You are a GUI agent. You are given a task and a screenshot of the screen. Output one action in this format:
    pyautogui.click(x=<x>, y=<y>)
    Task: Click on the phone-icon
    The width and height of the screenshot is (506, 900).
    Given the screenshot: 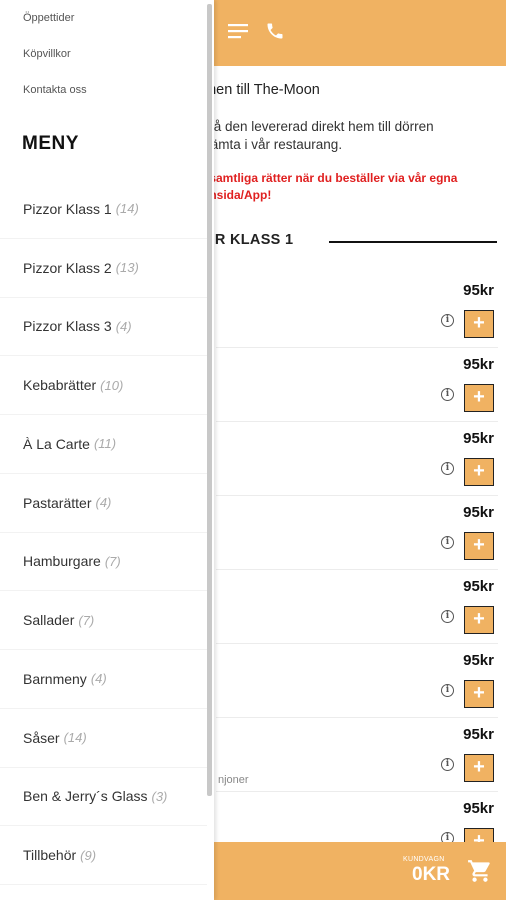 What is the action you would take?
    pyautogui.click(x=275, y=31)
    